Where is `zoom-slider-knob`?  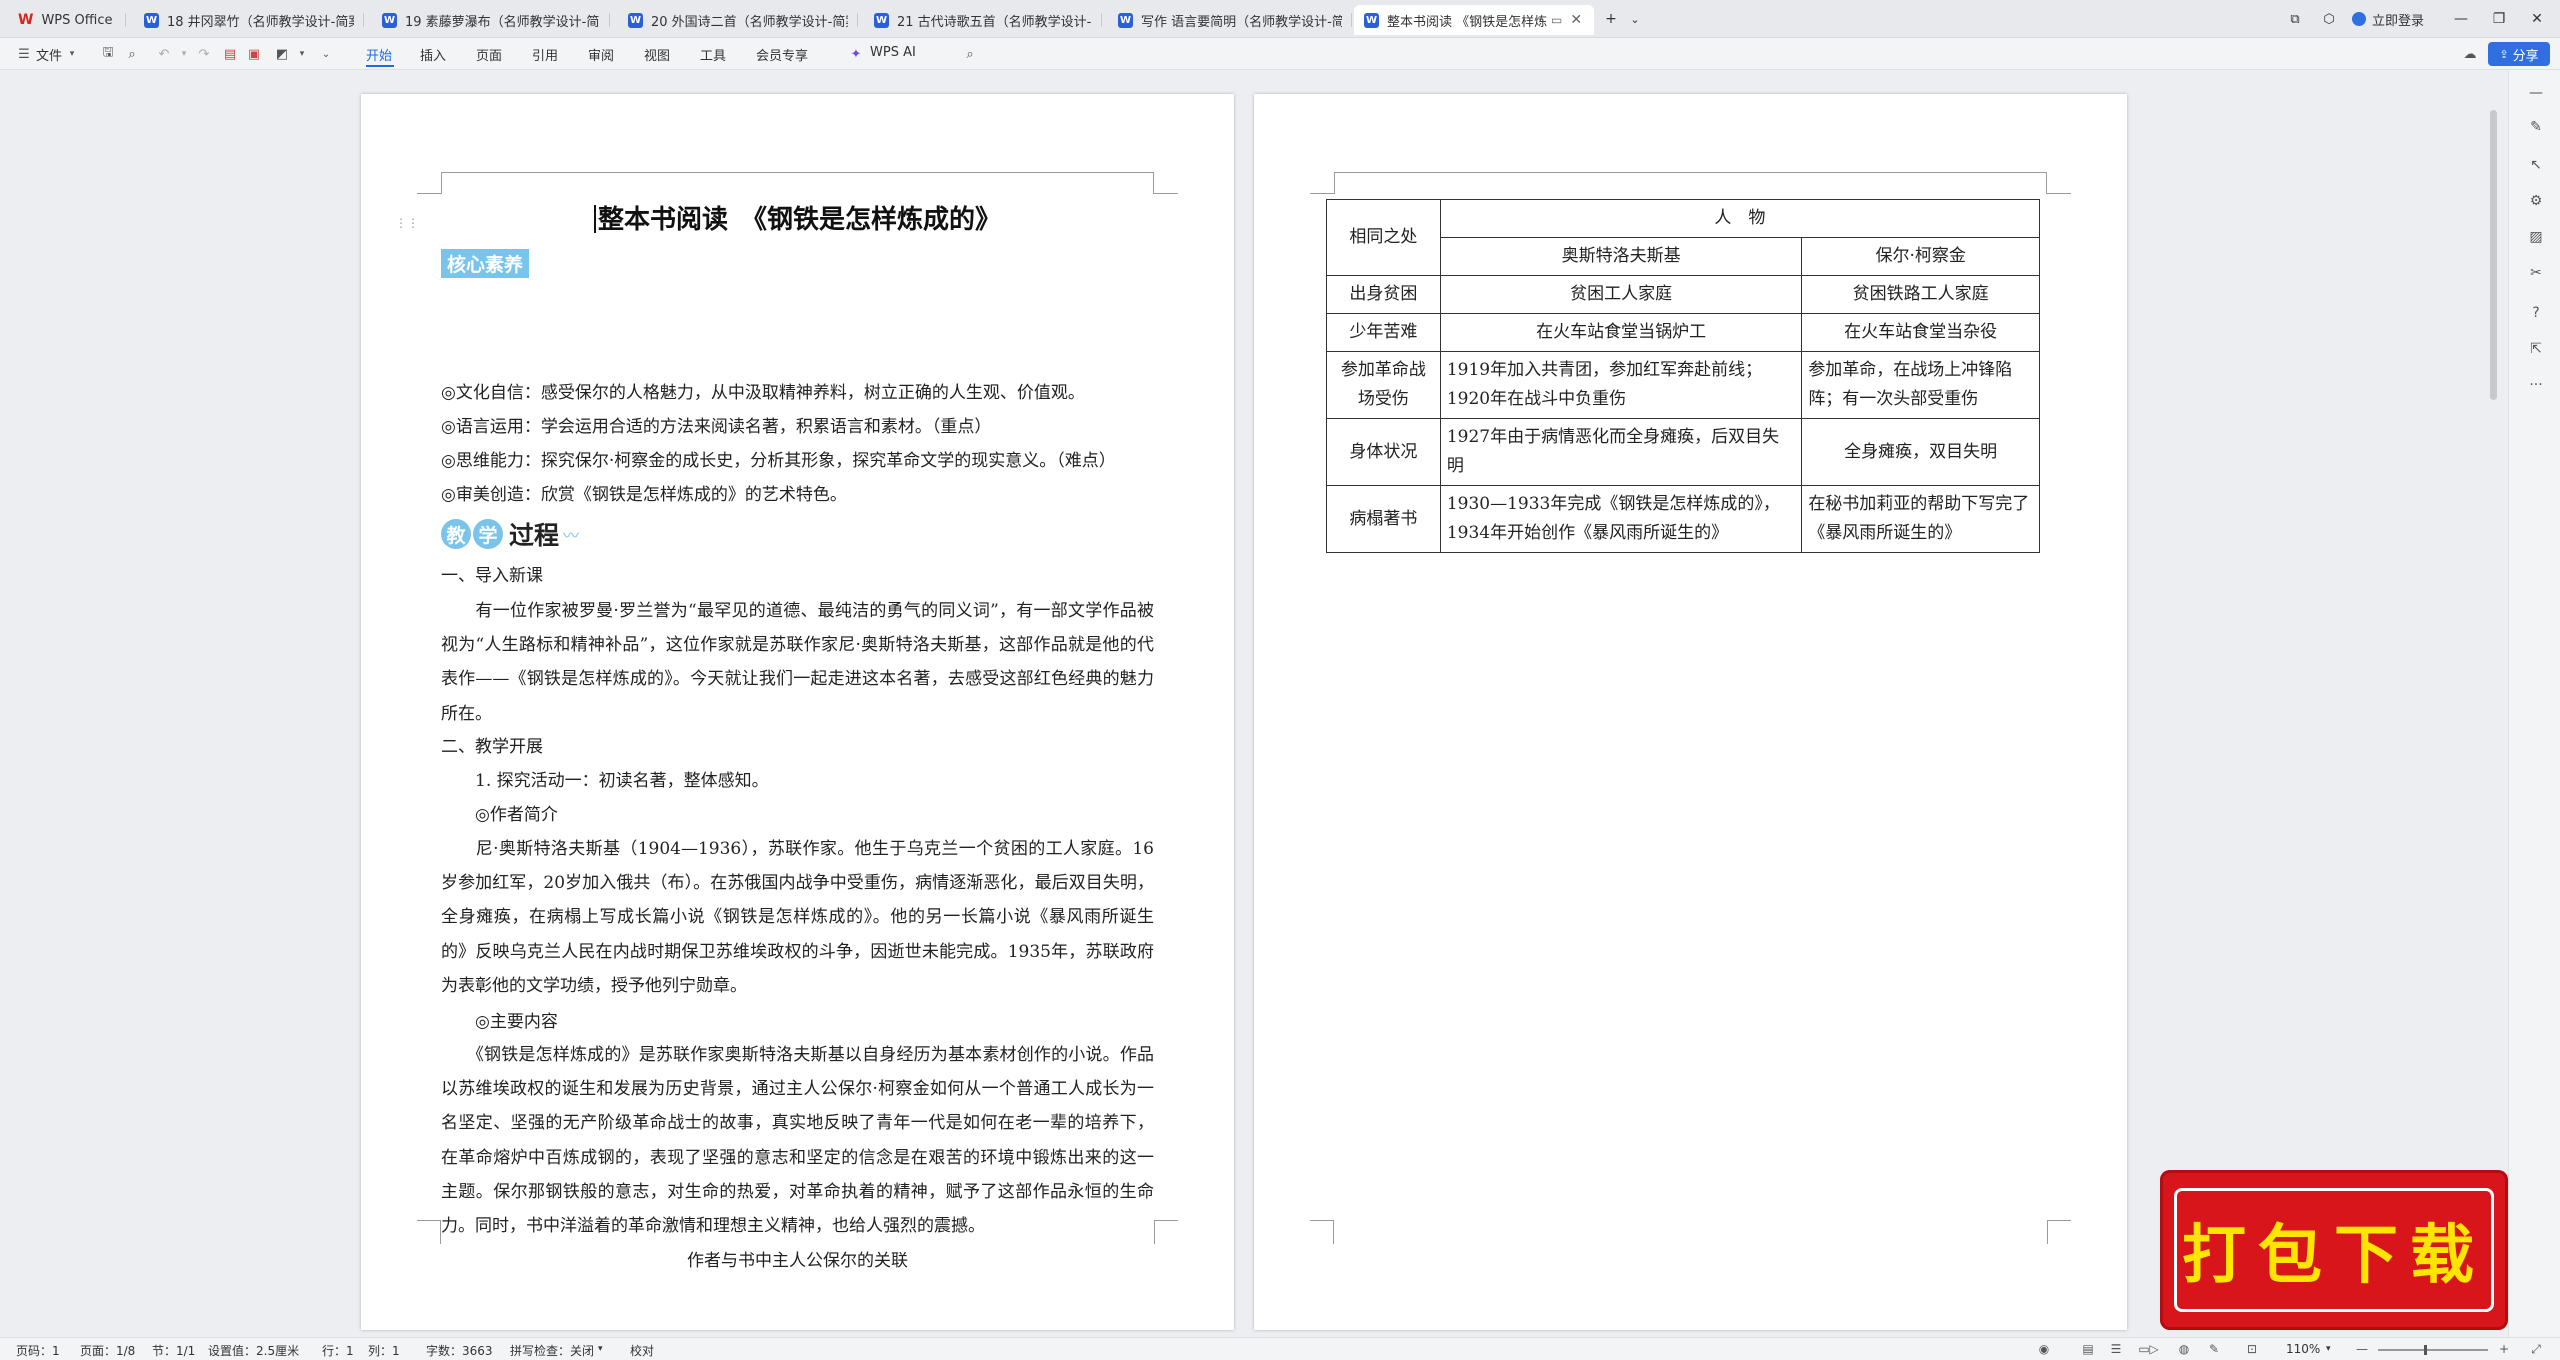 zoom-slider-knob is located at coordinates (2426, 1350).